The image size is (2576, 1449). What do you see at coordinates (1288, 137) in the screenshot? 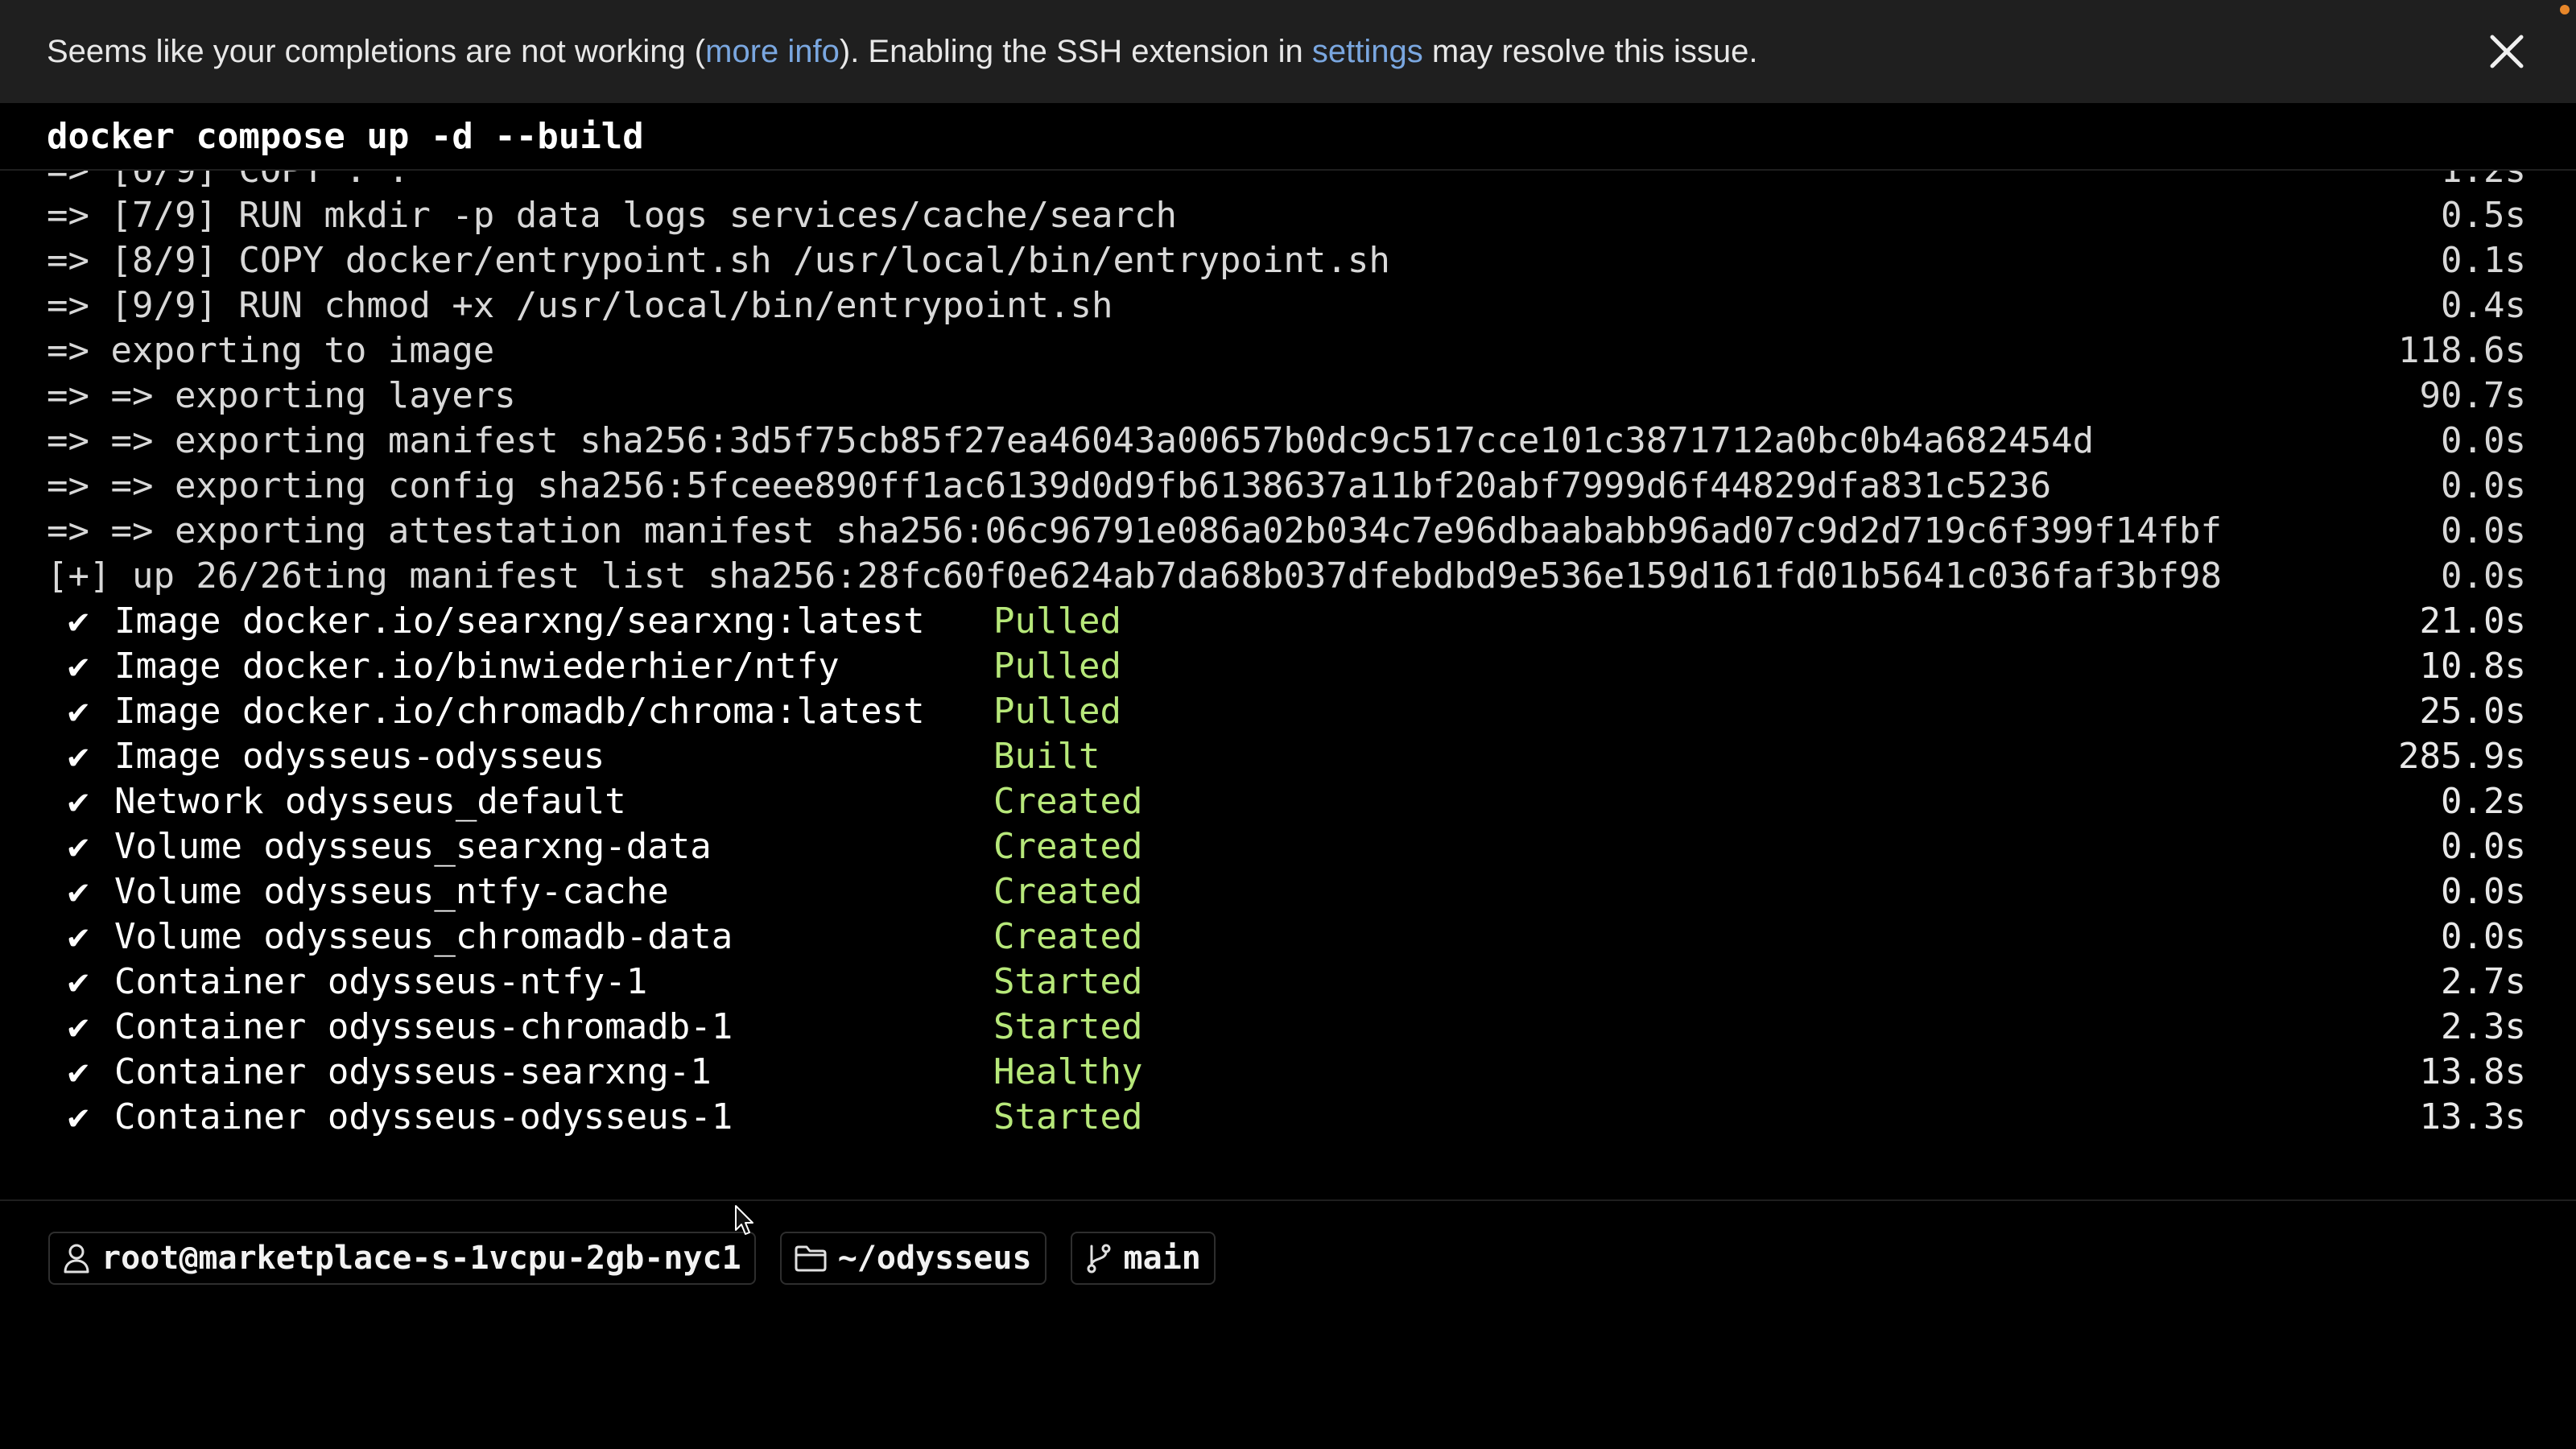
I see `command-header: docker compose up -d --build` at bounding box center [1288, 137].